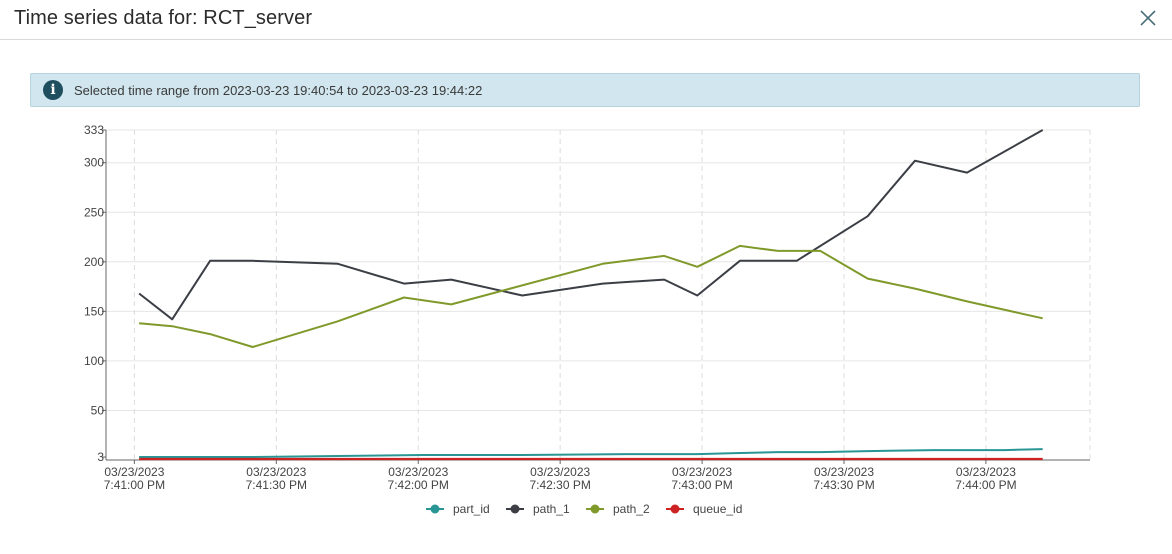 This screenshot has width=1172, height=554. Describe the element at coordinates (163, 18) in the screenshot. I see `dialog-title: Time series data for: RCT_server` at that location.